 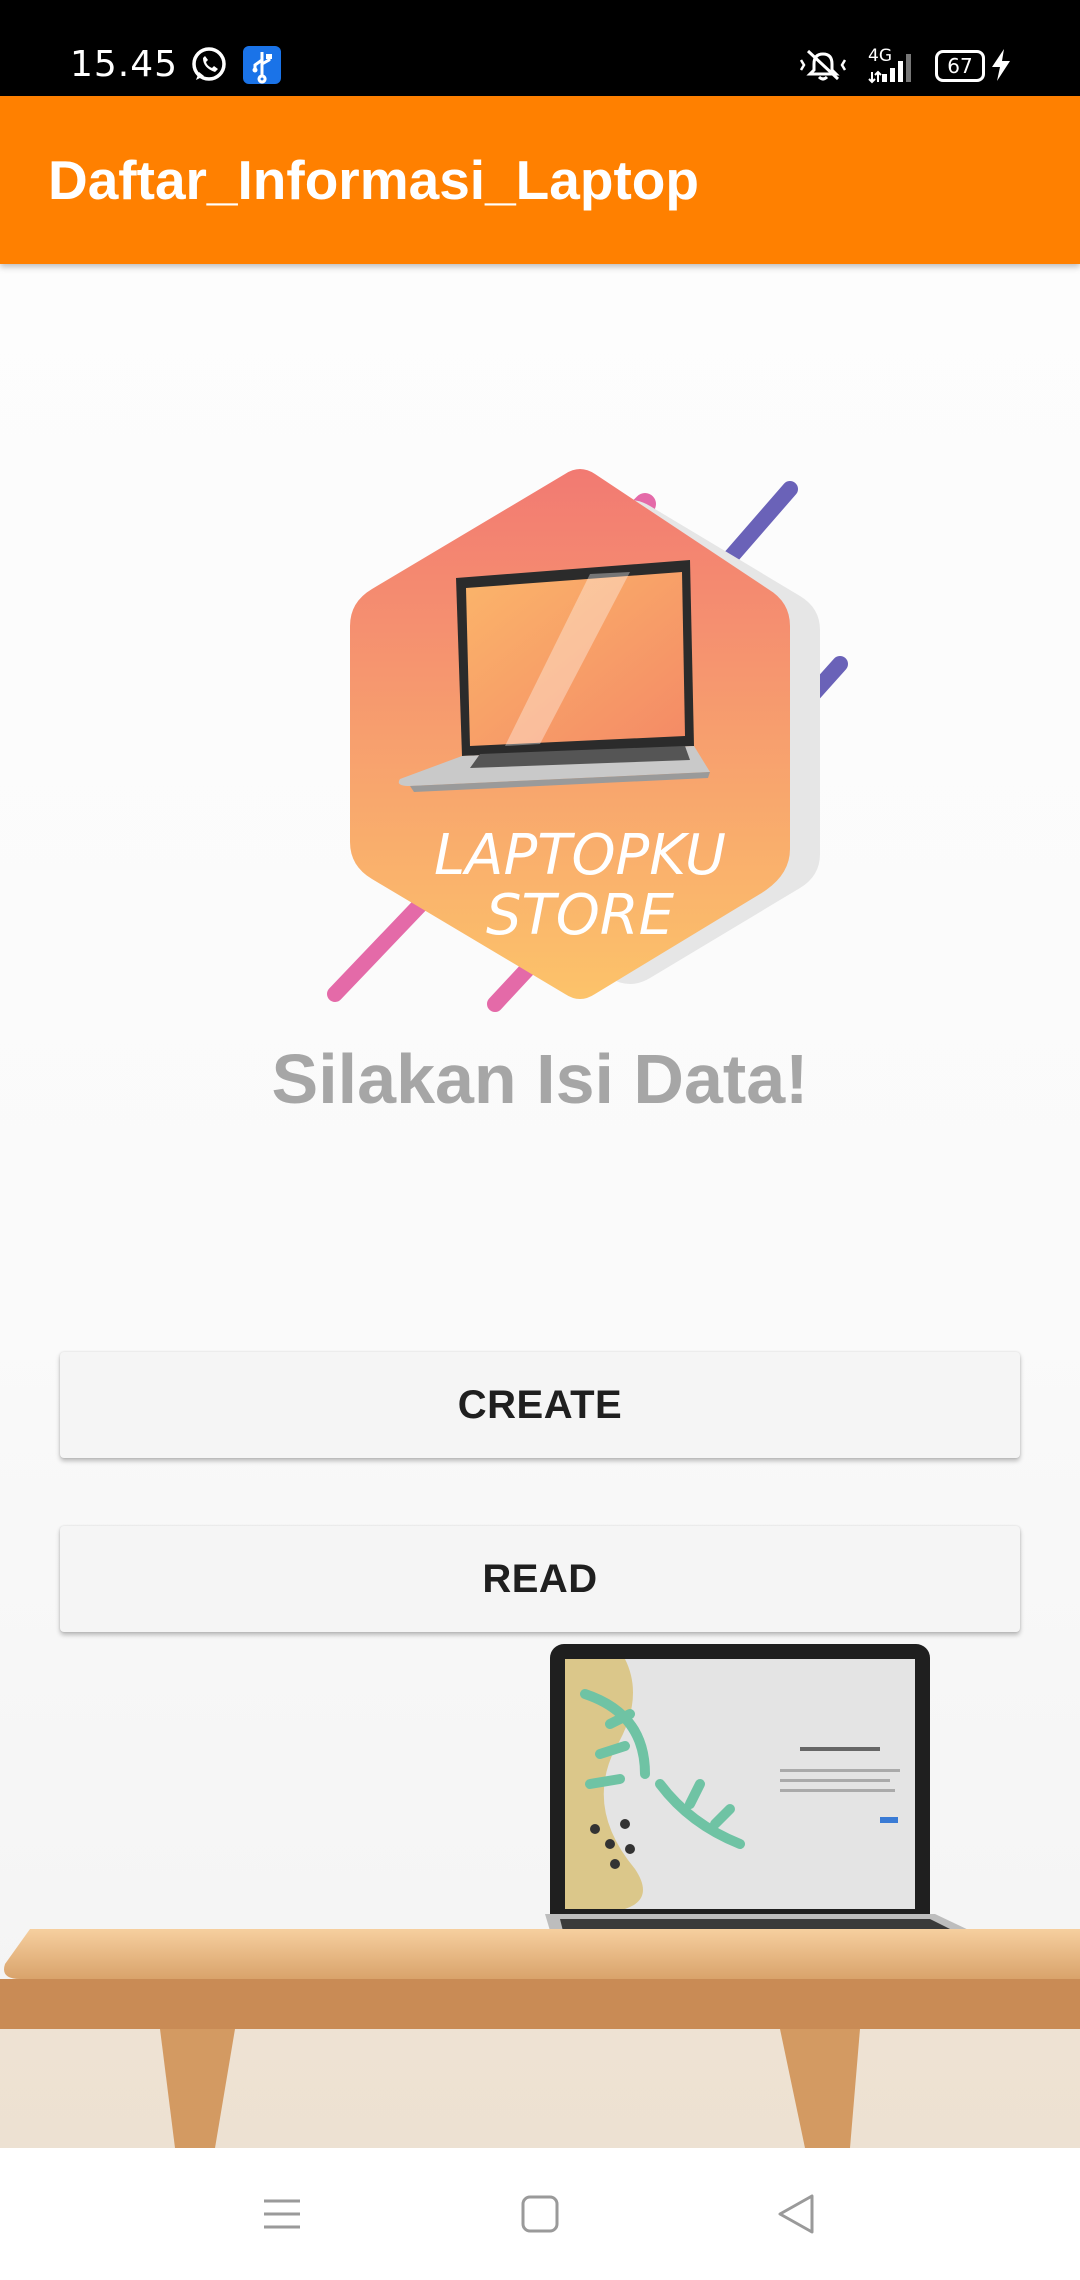 What do you see at coordinates (540, 1405) in the screenshot?
I see `create-button: CREATE` at bounding box center [540, 1405].